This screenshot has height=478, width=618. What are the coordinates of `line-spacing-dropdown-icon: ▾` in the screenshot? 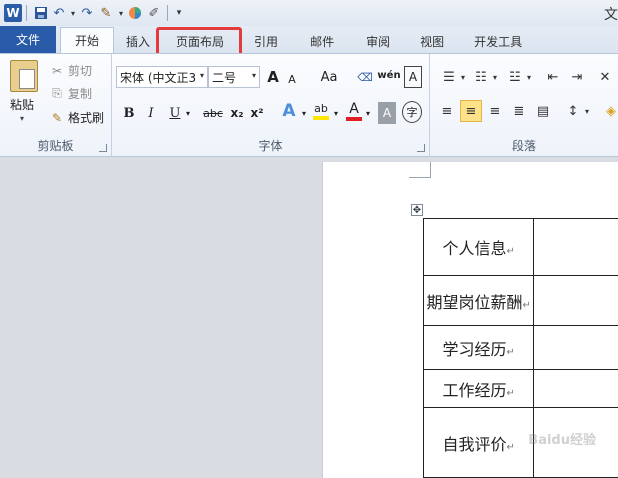 It's located at (587, 111).